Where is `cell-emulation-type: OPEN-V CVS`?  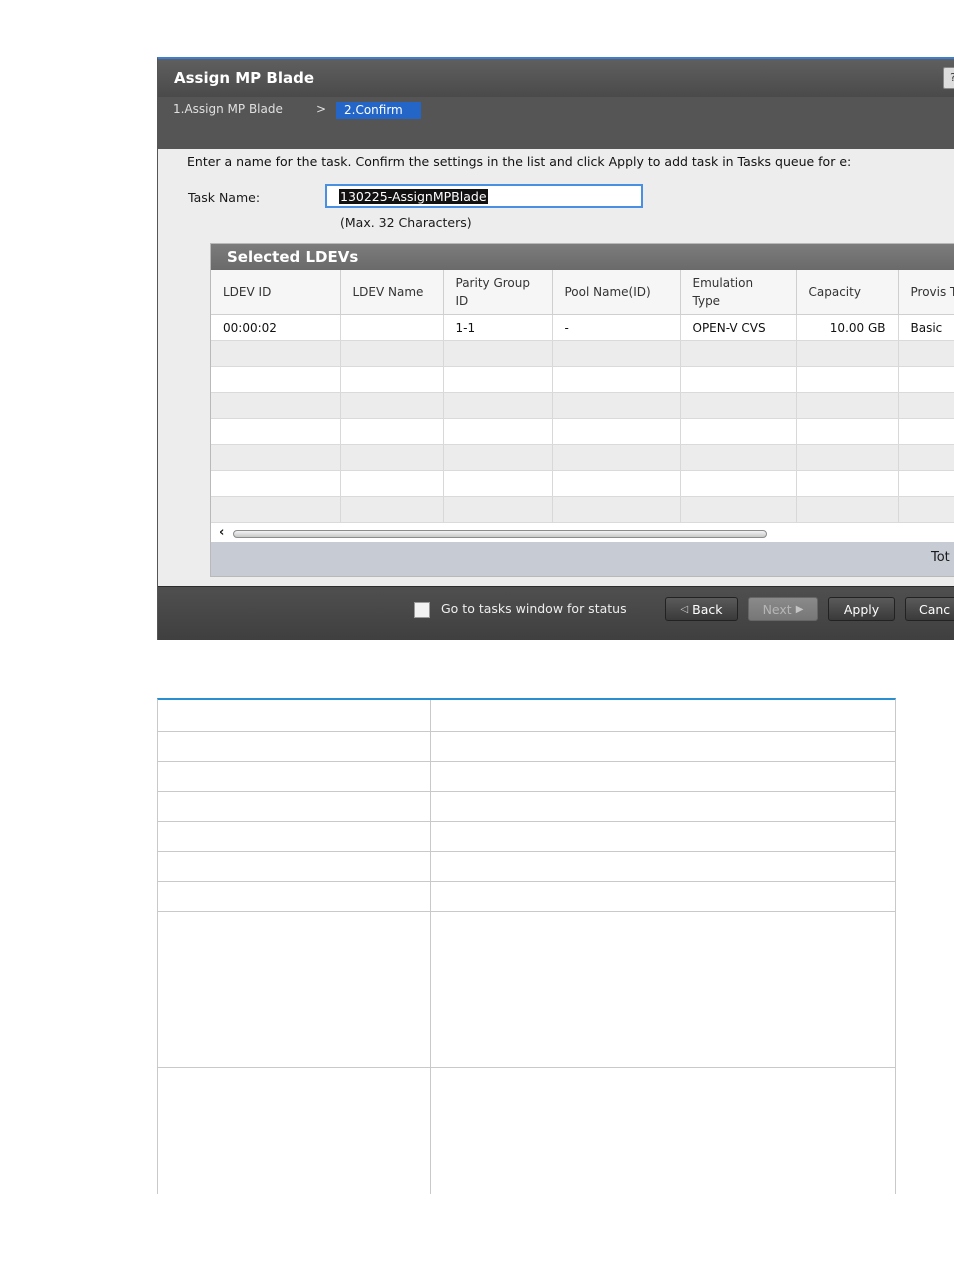 cell-emulation-type: OPEN-V CVS is located at coordinates (738, 327).